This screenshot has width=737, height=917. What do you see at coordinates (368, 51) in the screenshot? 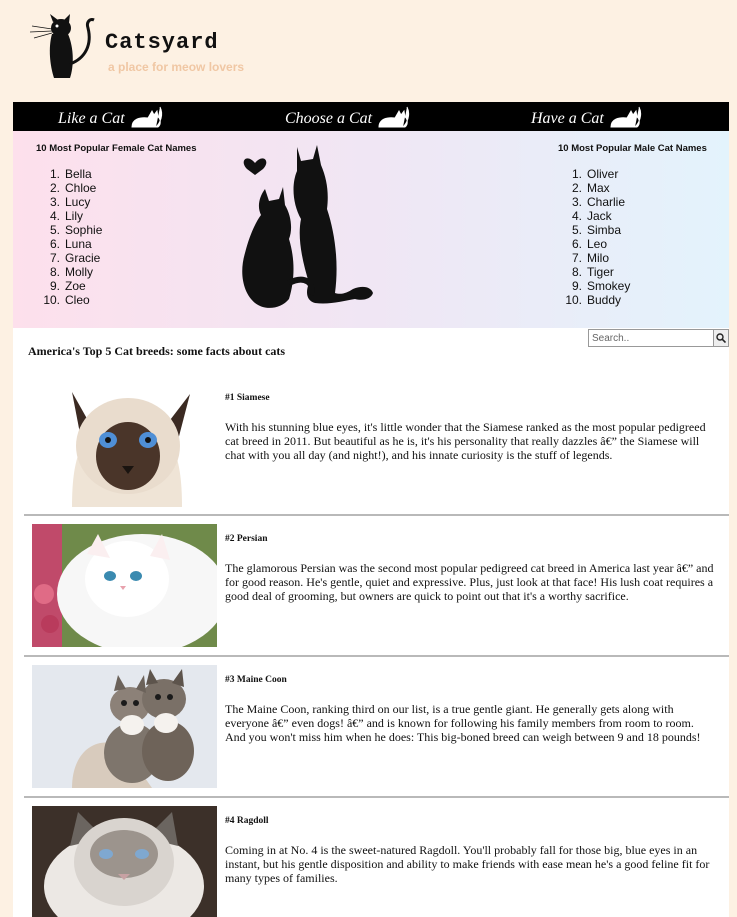
I see `site-header: Catsyard a place for meow lovers` at bounding box center [368, 51].